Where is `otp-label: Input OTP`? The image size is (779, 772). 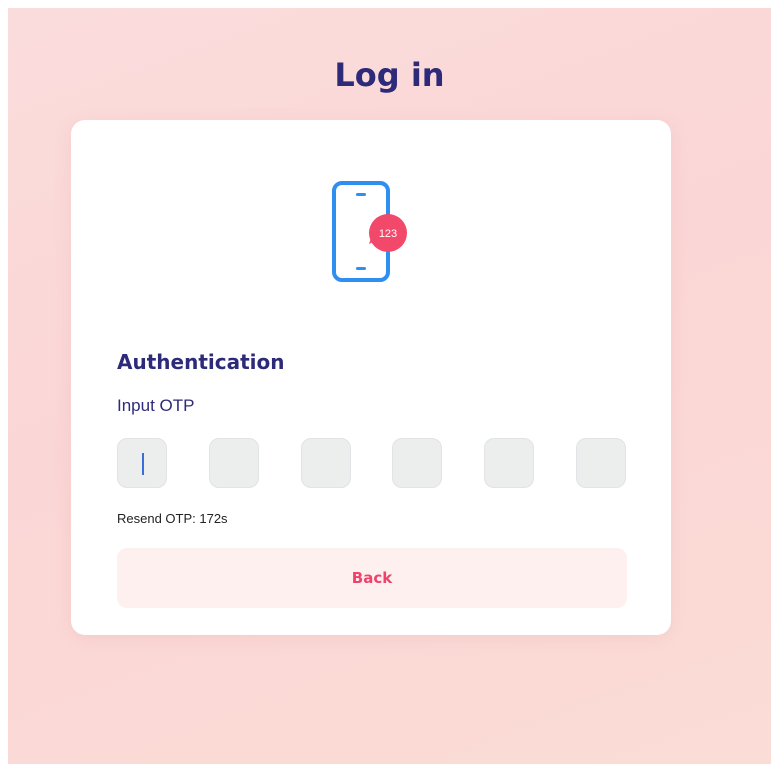
otp-label: Input OTP is located at coordinates (156, 405).